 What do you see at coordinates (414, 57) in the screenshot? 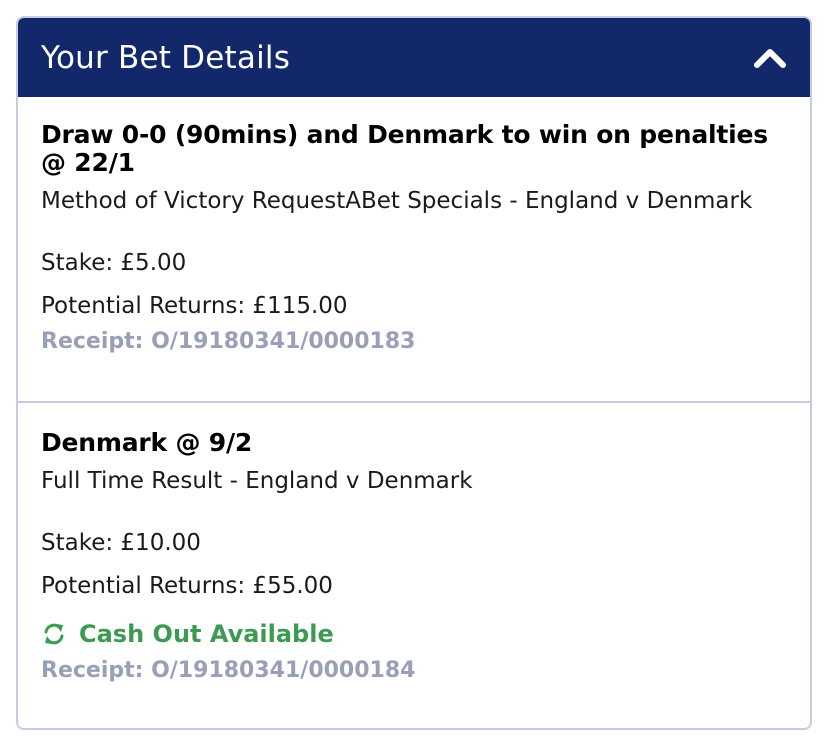
I see `bet-details-header: Your Bet Details` at bounding box center [414, 57].